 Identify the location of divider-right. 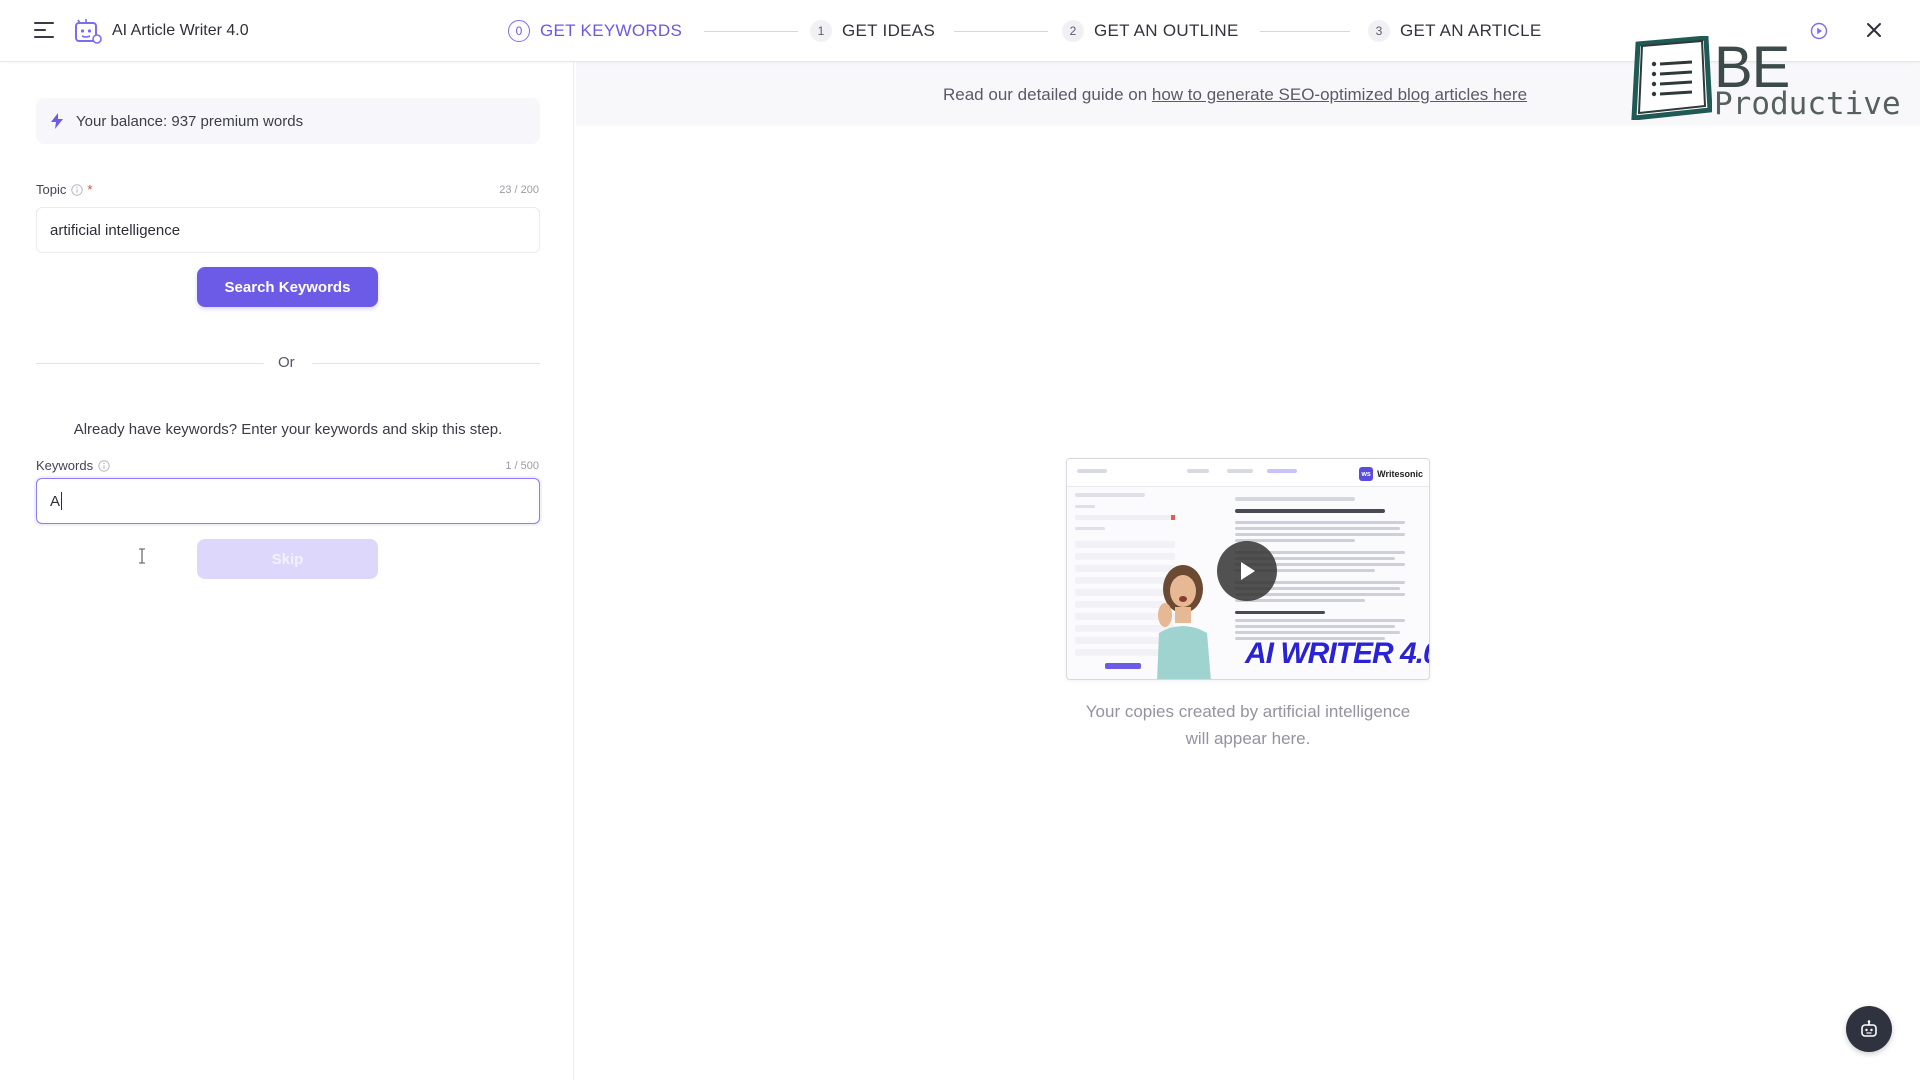
(426, 363).